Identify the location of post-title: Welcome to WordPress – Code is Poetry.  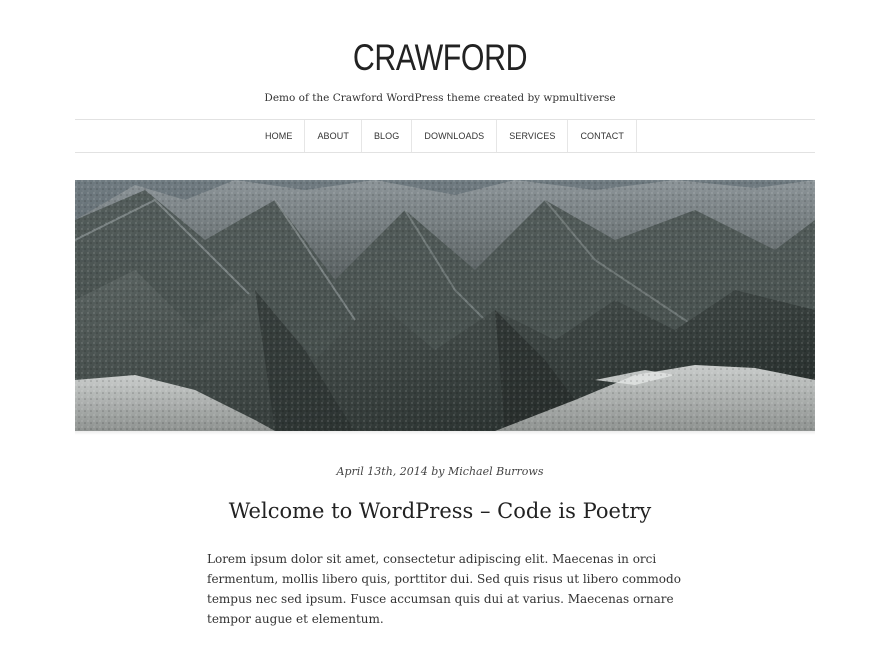
(440, 511).